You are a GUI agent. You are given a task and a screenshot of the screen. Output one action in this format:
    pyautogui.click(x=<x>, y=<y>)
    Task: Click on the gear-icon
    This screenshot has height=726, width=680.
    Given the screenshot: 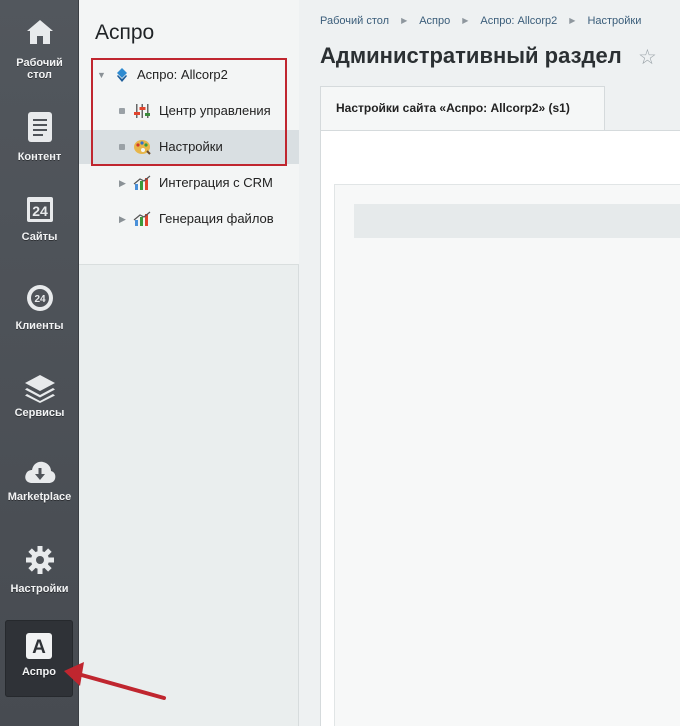 What is the action you would take?
    pyautogui.click(x=39, y=560)
    